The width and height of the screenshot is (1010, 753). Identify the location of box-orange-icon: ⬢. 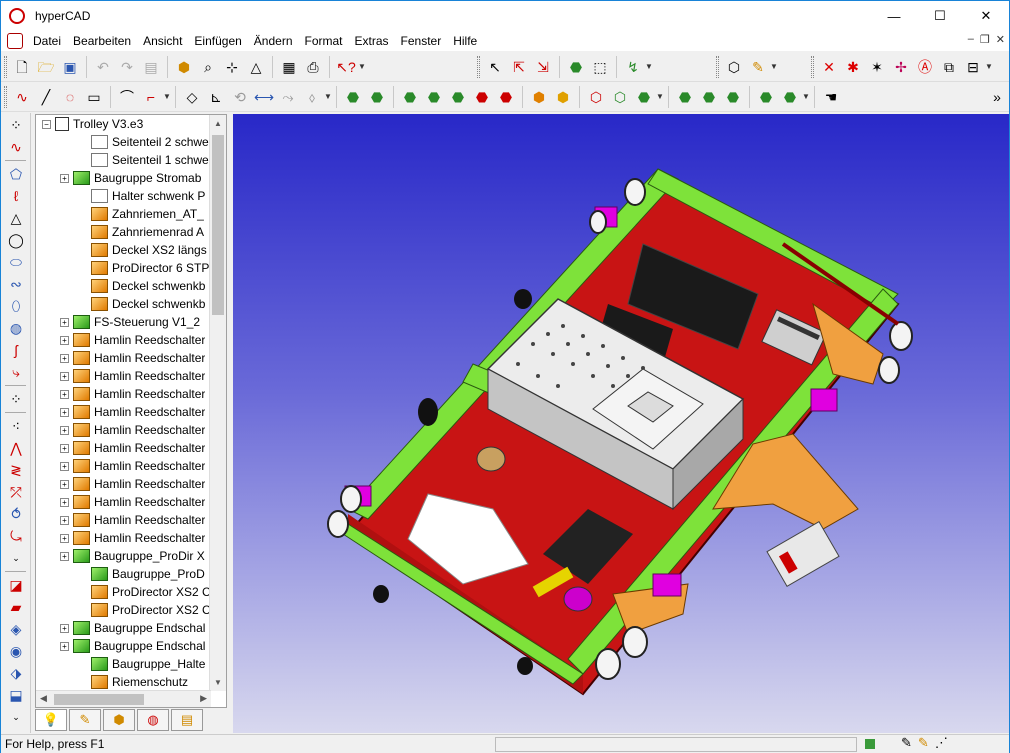
(539, 97).